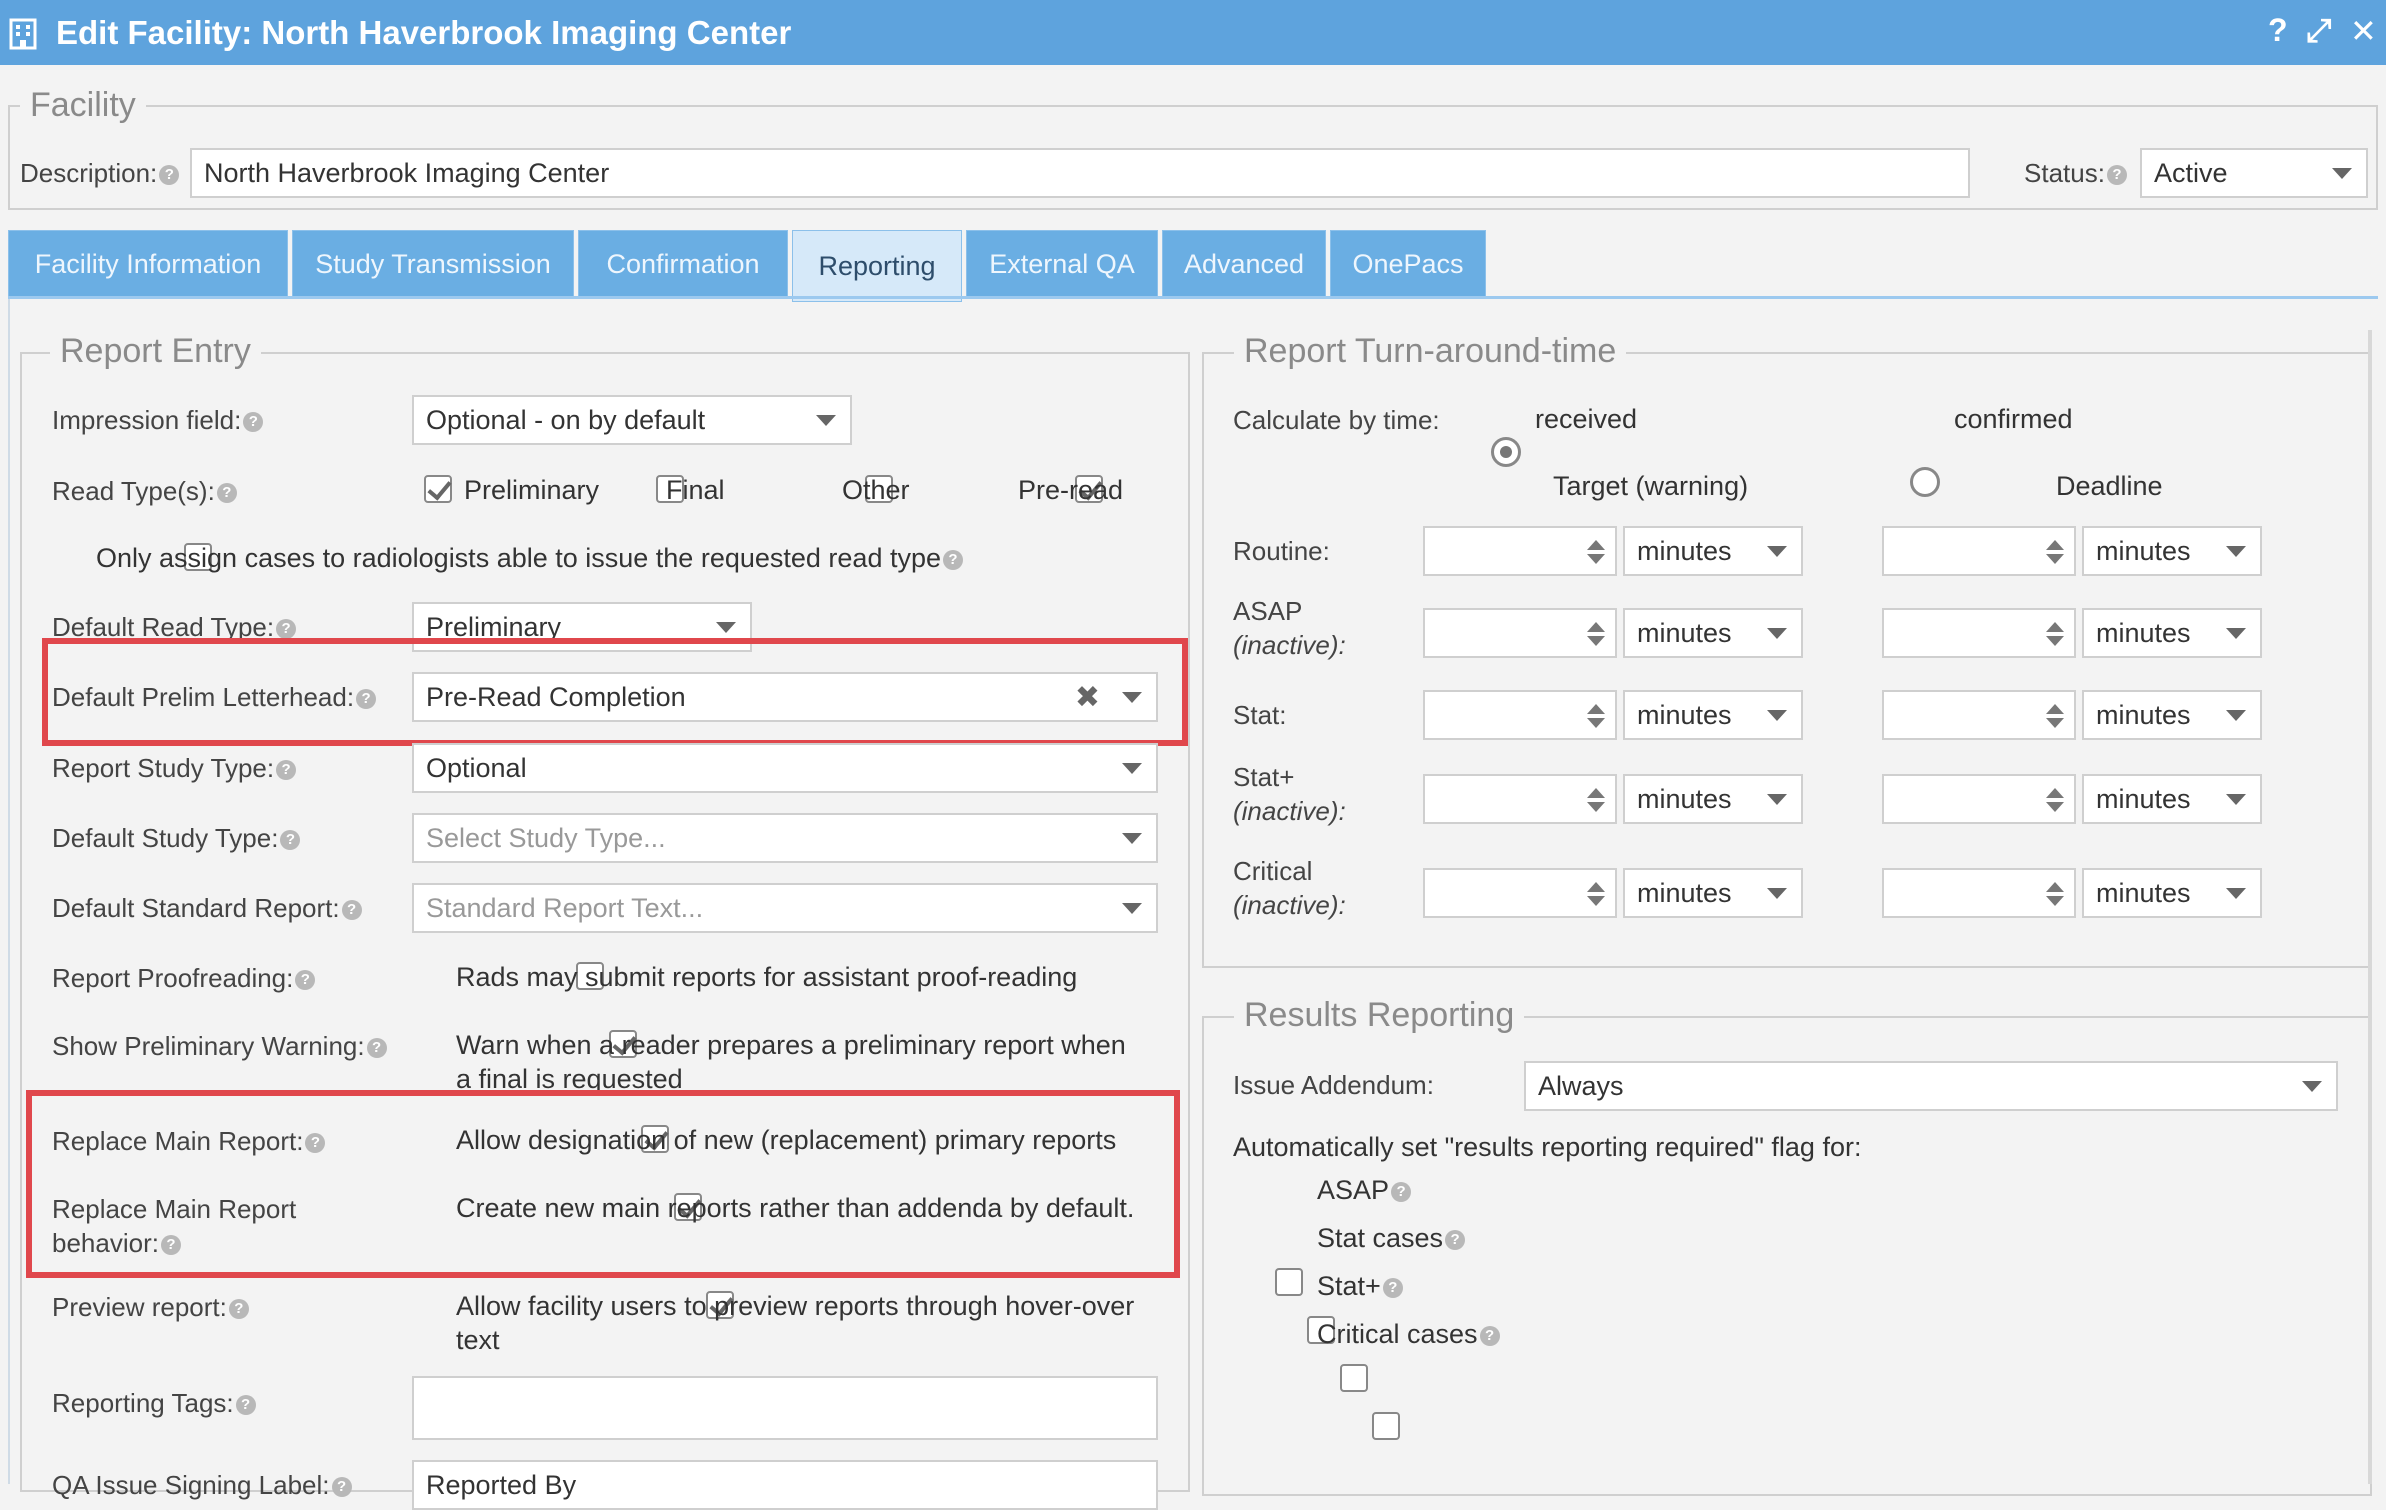 Image resolution: width=2386 pixels, height=1510 pixels. What do you see at coordinates (1244, 264) in the screenshot?
I see `tab-advanced: Advanced` at bounding box center [1244, 264].